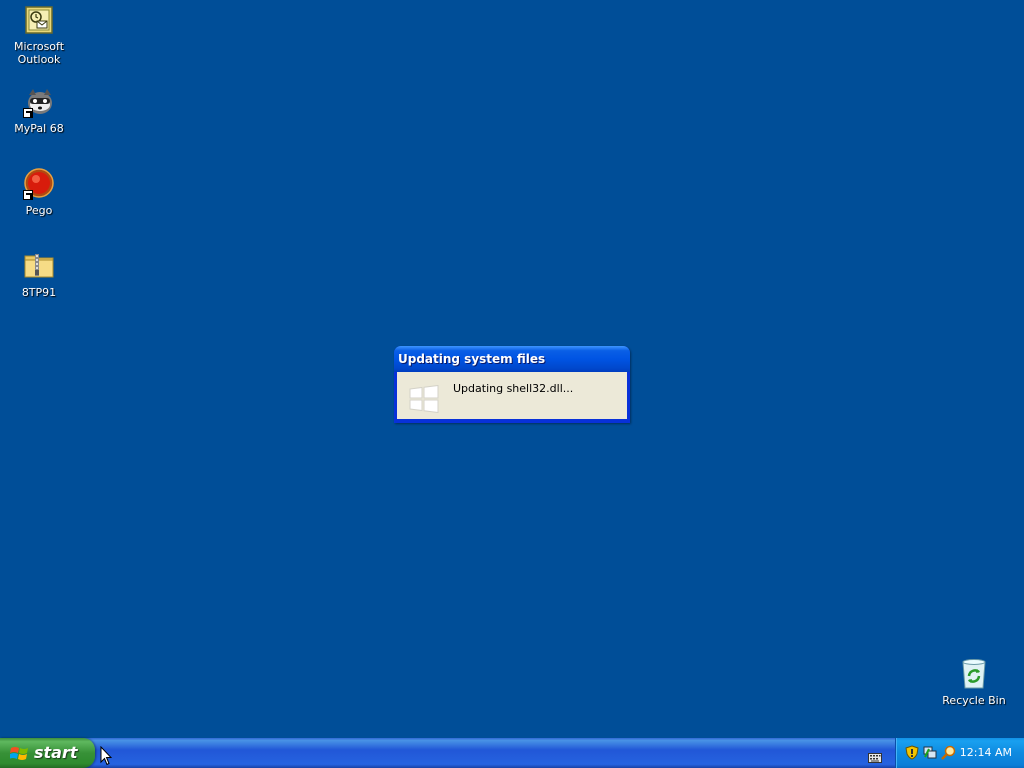 The image size is (1024, 768). I want to click on start-button: start, so click(47, 753).